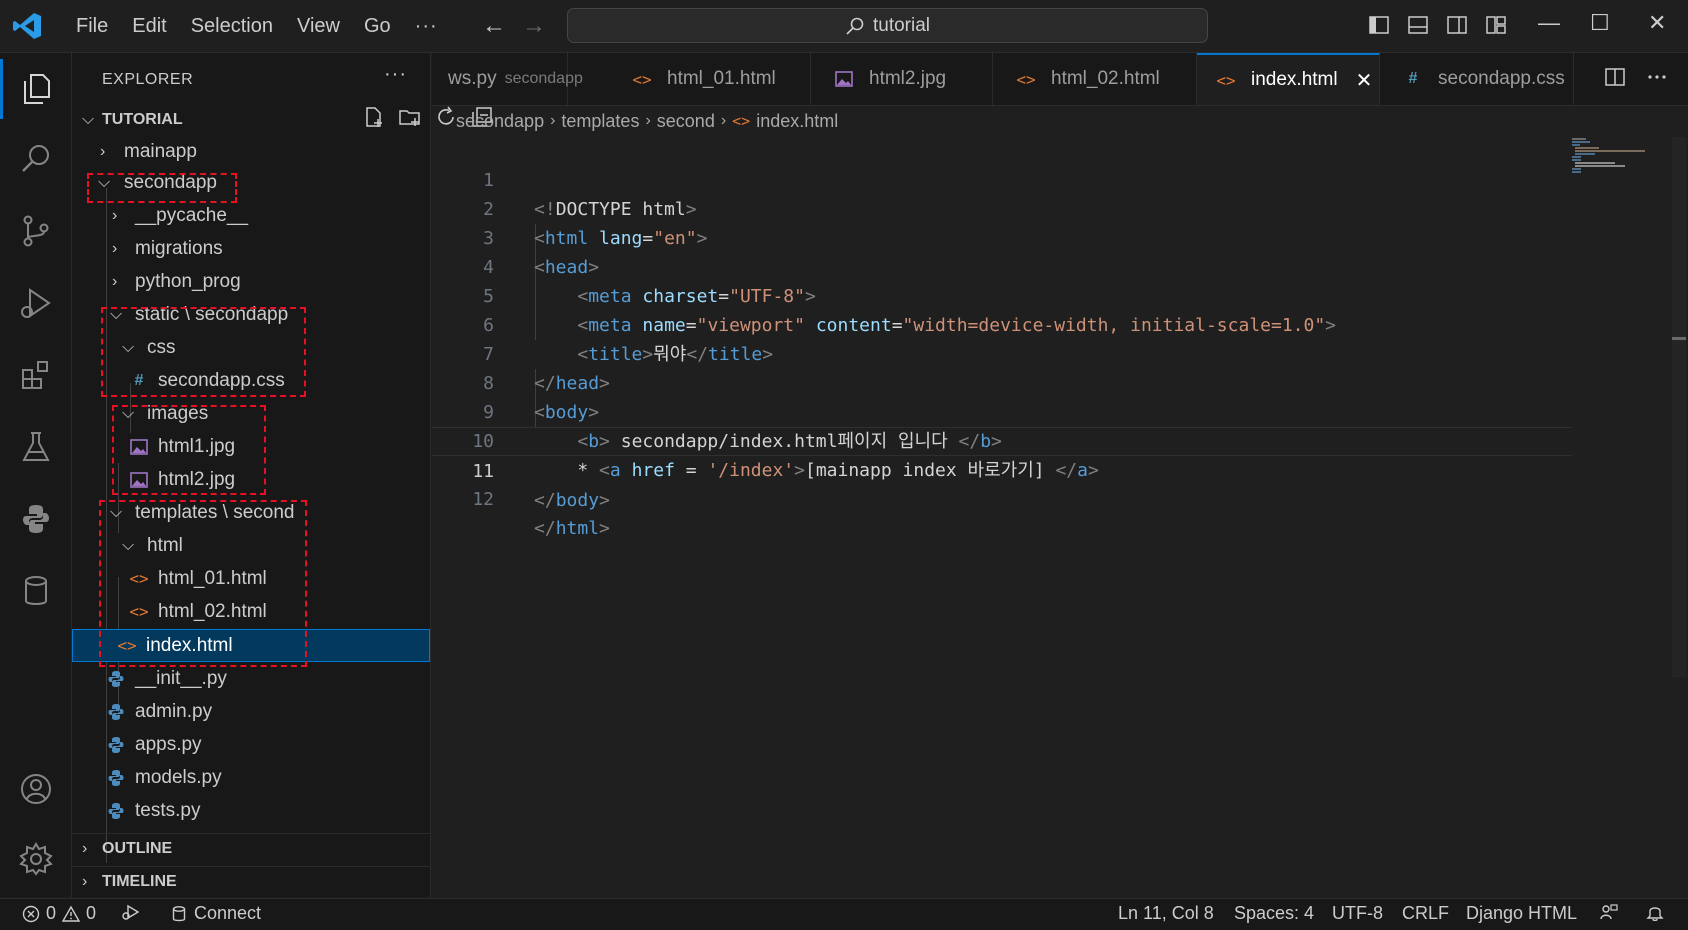 The width and height of the screenshot is (1688, 930). What do you see at coordinates (35, 789) in the screenshot?
I see `accounts-icon` at bounding box center [35, 789].